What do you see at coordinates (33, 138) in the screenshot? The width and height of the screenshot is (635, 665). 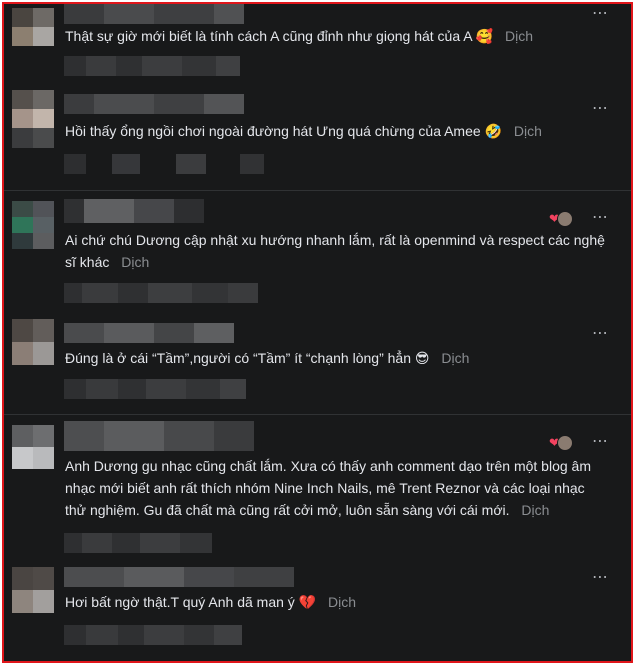 I see `avatar-shadow` at bounding box center [33, 138].